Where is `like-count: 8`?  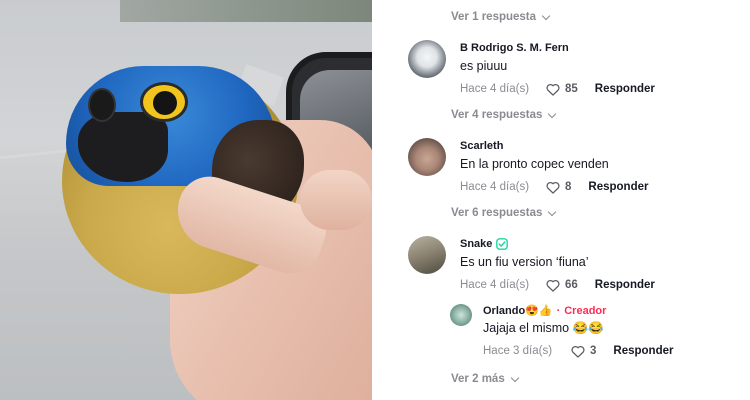 like-count: 8 is located at coordinates (568, 187).